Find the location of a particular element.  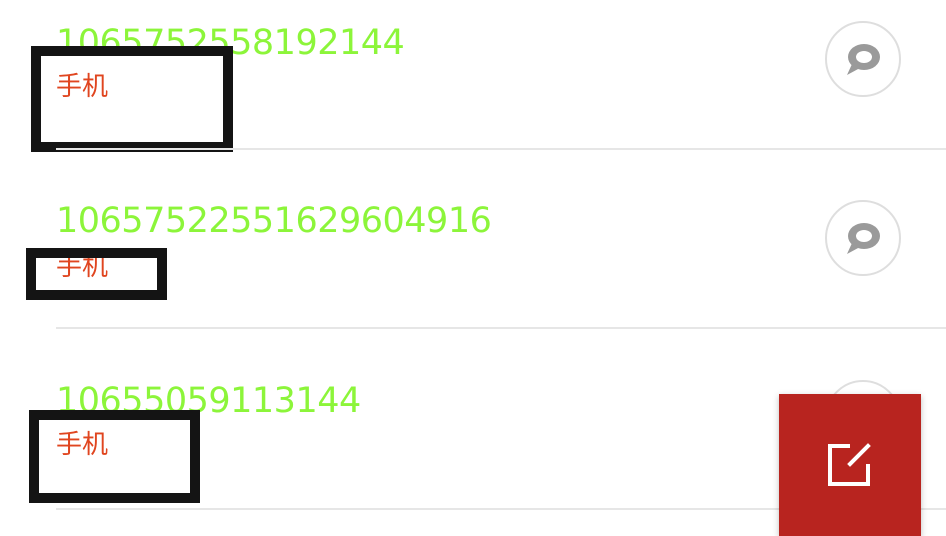

compose-icon is located at coordinates (849, 464).